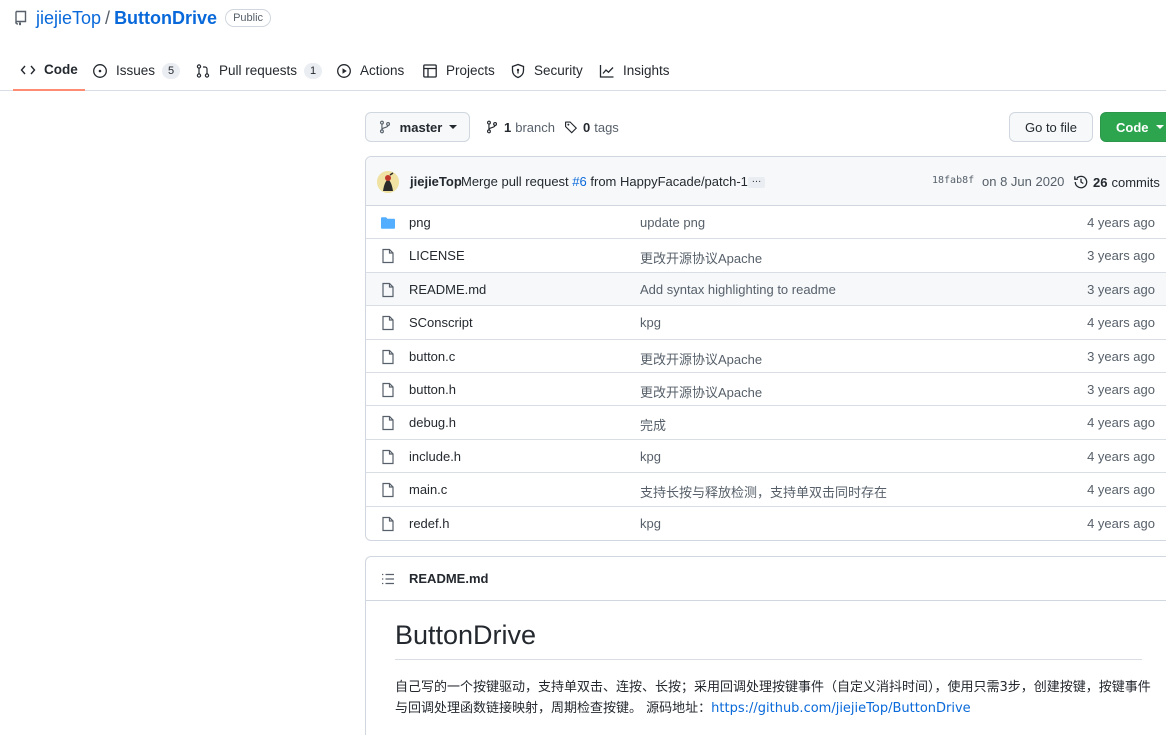 The width and height of the screenshot is (1166, 735). I want to click on file-commit-message: 支持长按与释放检测，支持单双击同时存在, so click(763, 491).